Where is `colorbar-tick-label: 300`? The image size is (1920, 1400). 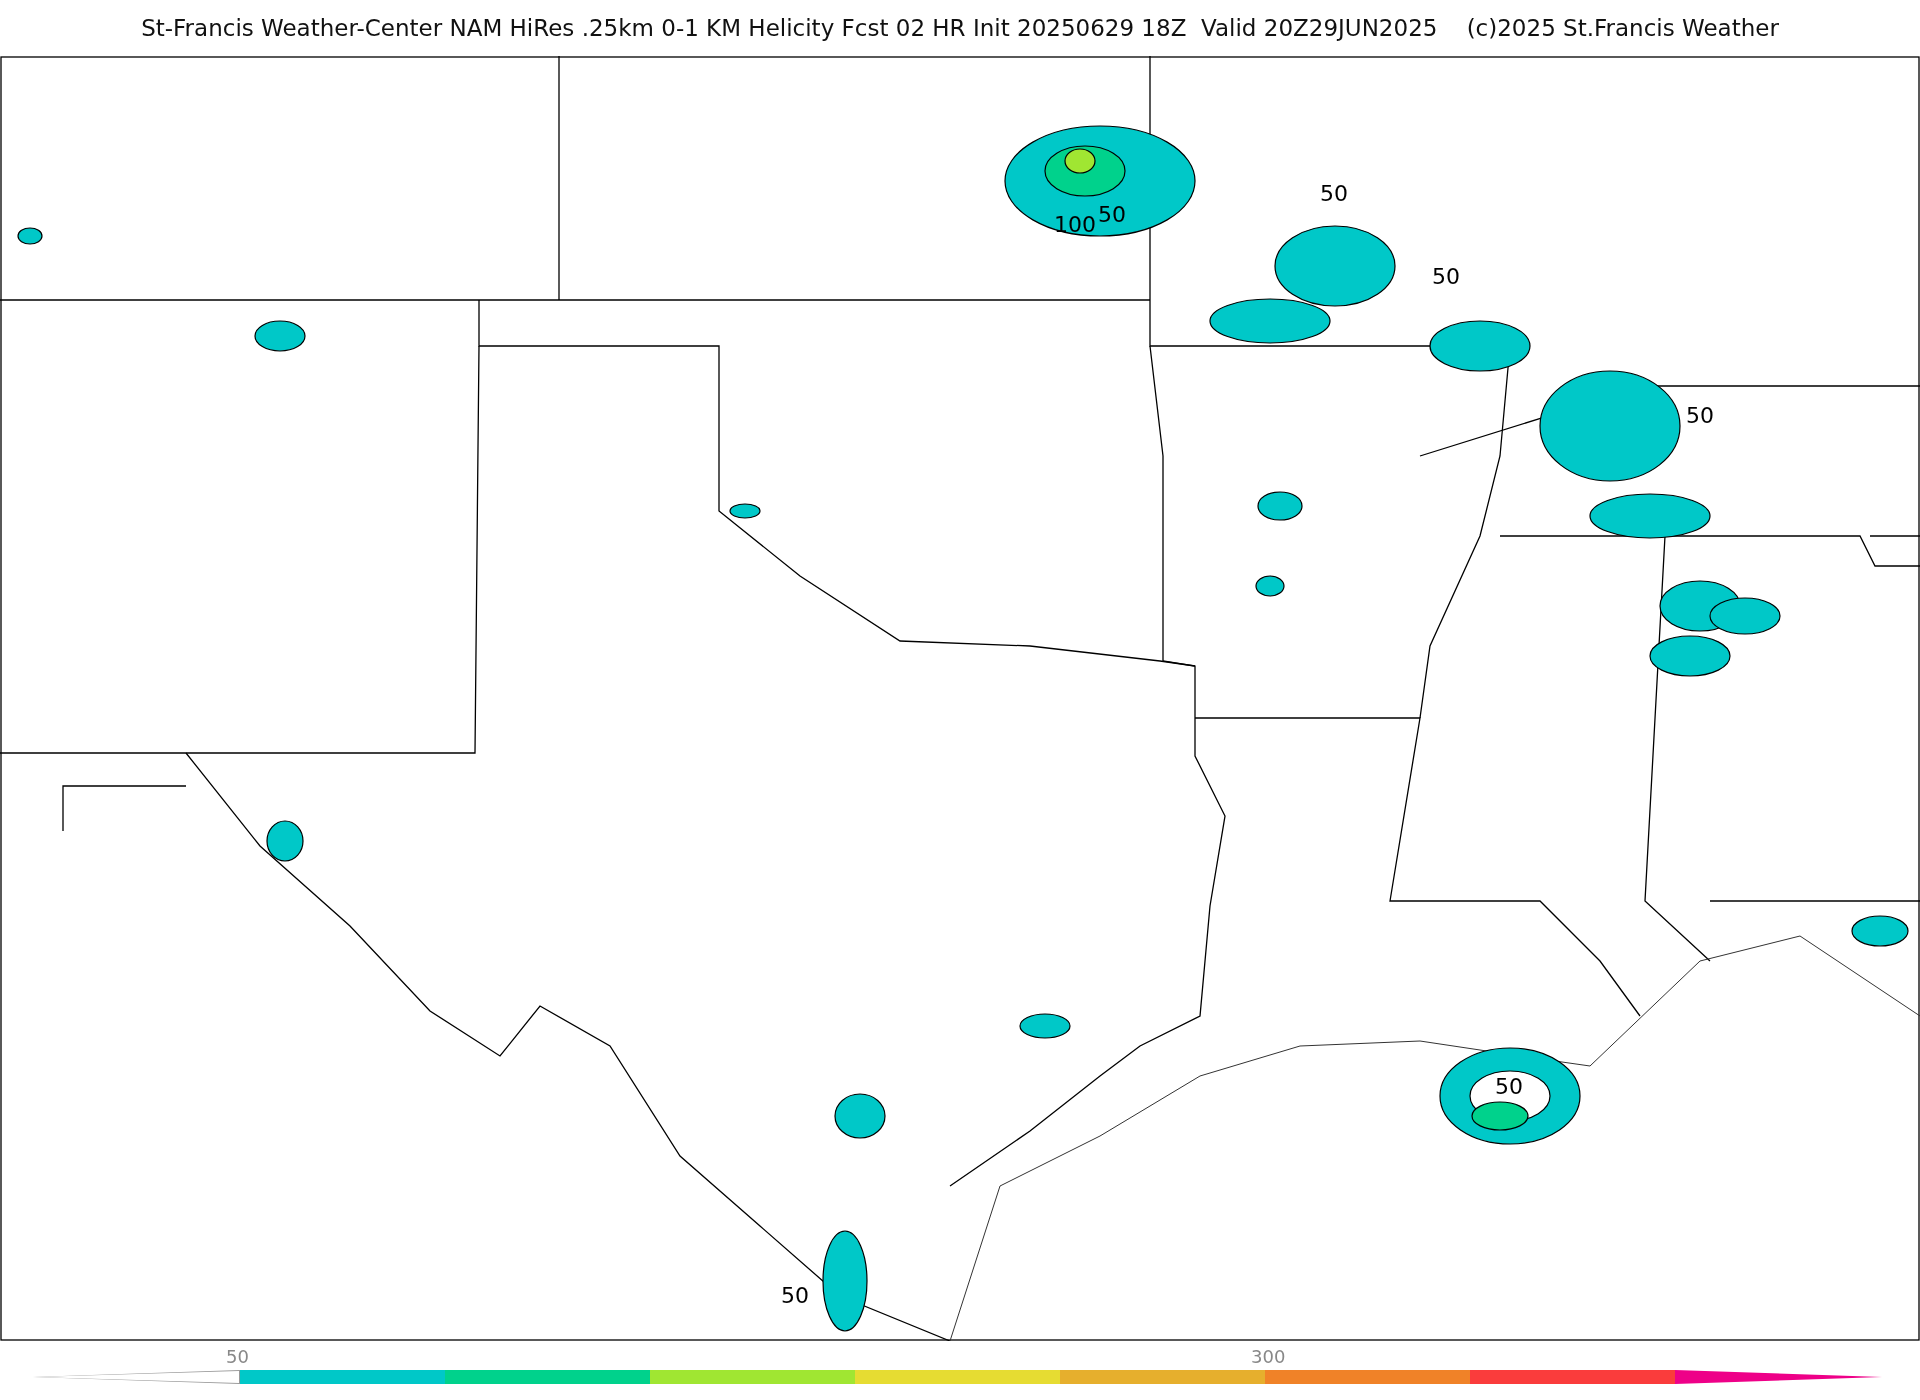
colorbar-tick-label: 300 is located at coordinates (1268, 1356).